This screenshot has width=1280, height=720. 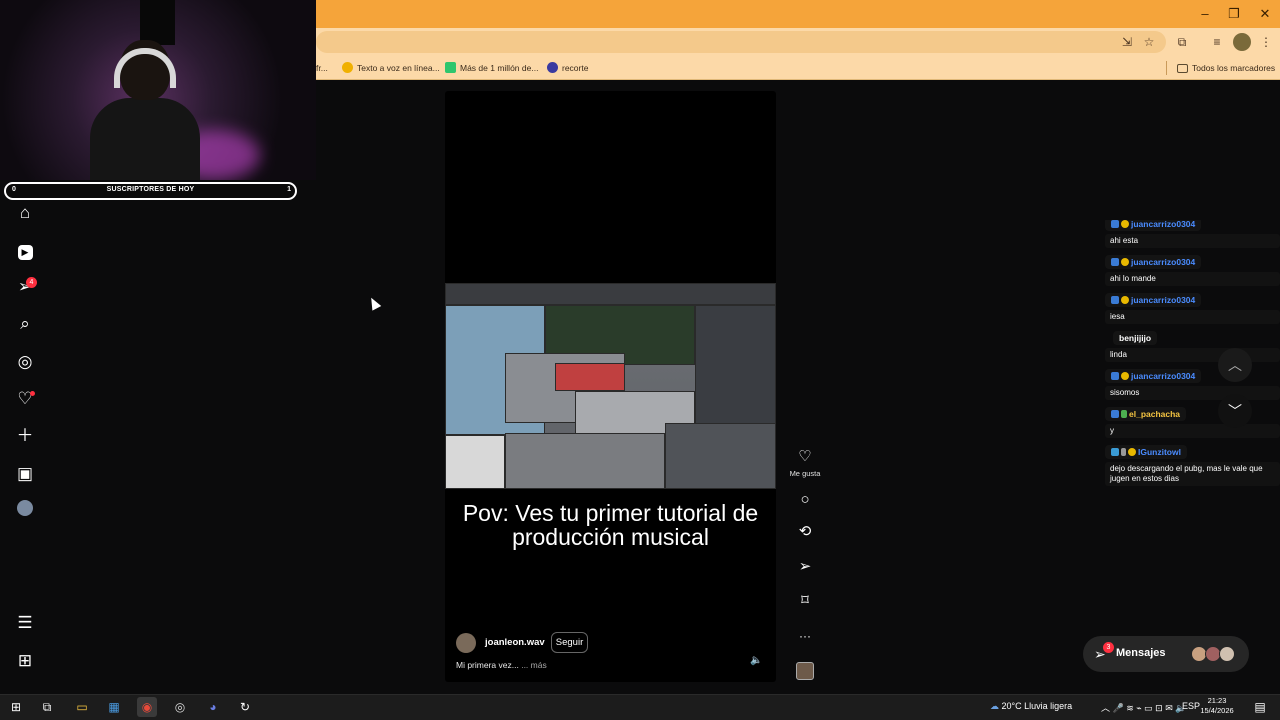 I want to click on avatar, so click(x=1227, y=654).